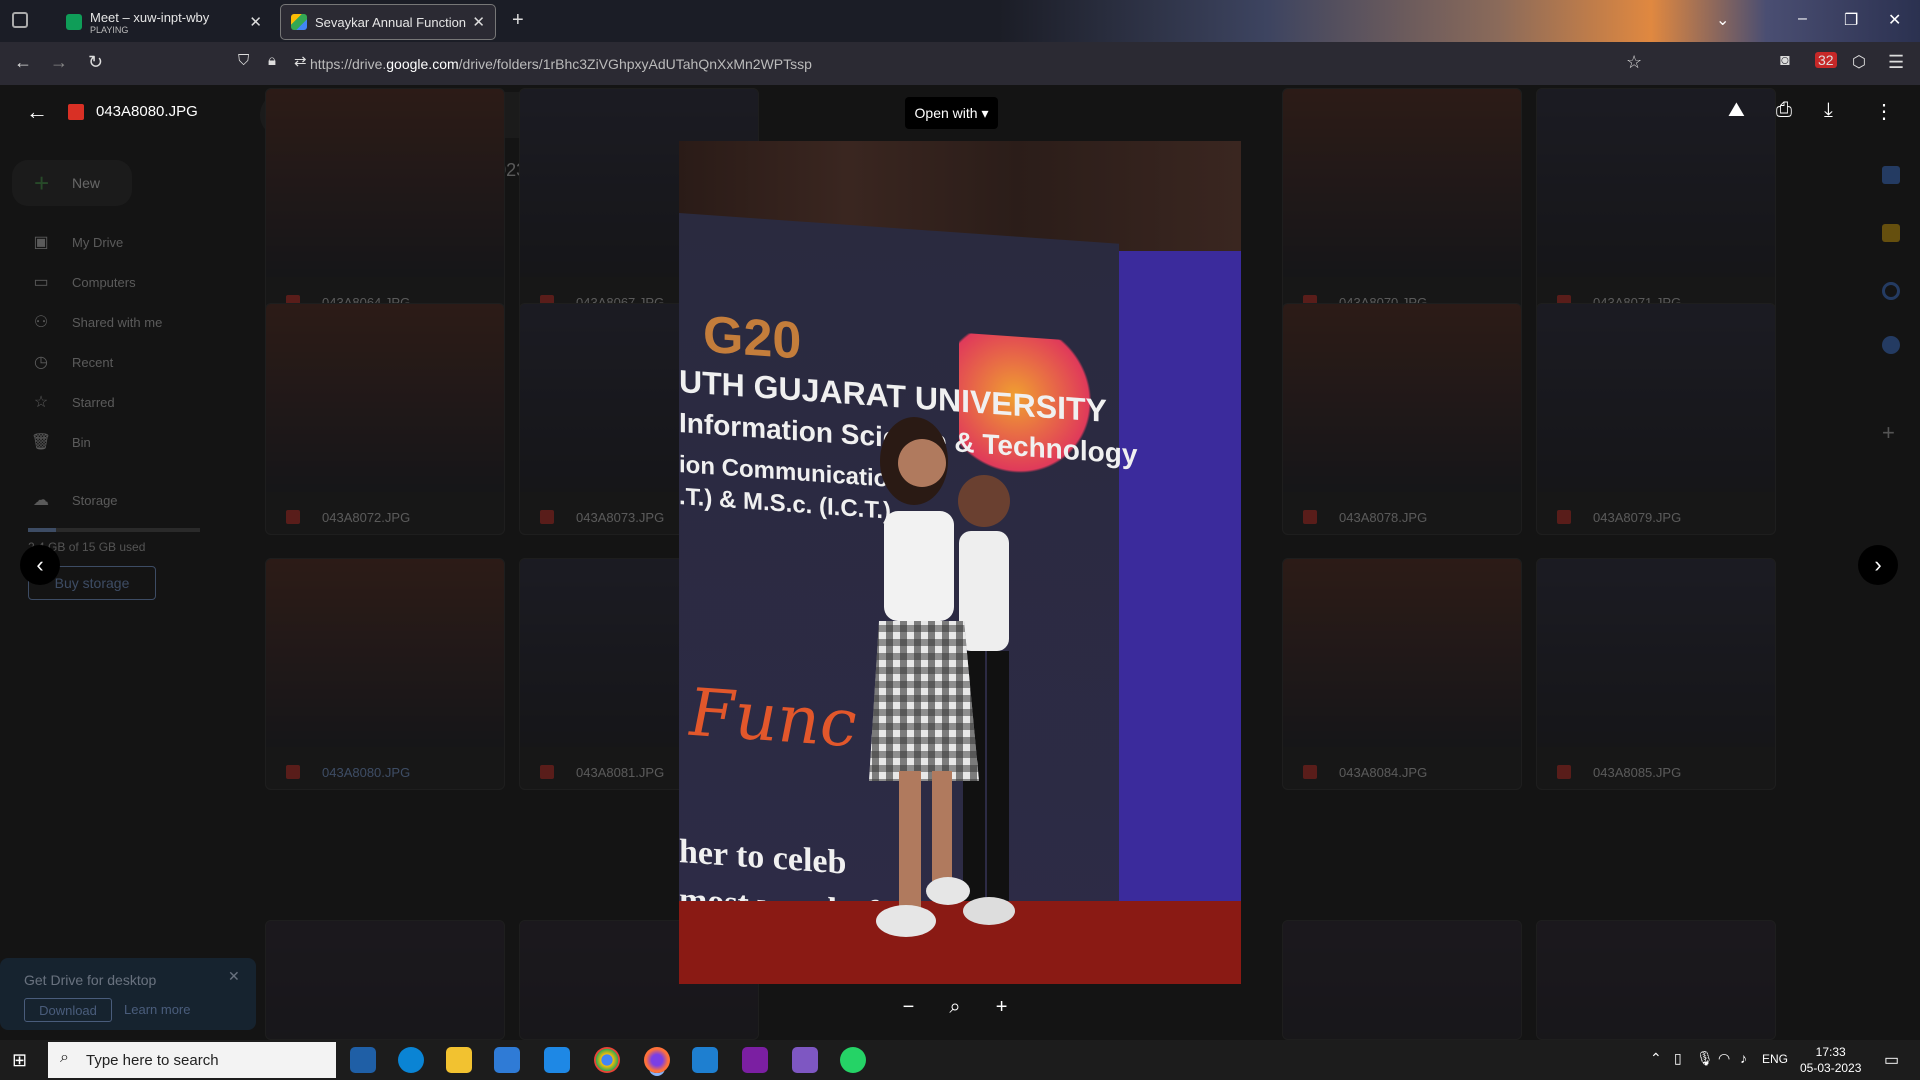  I want to click on tab-drive: Sevaykar Annual Function 2023 ✕, so click(388, 22).